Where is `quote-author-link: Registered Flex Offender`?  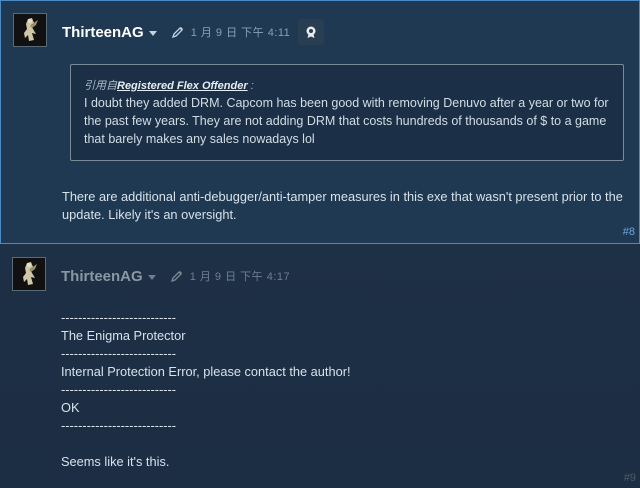
quote-author-link: Registered Flex Offender is located at coordinates (182, 86).